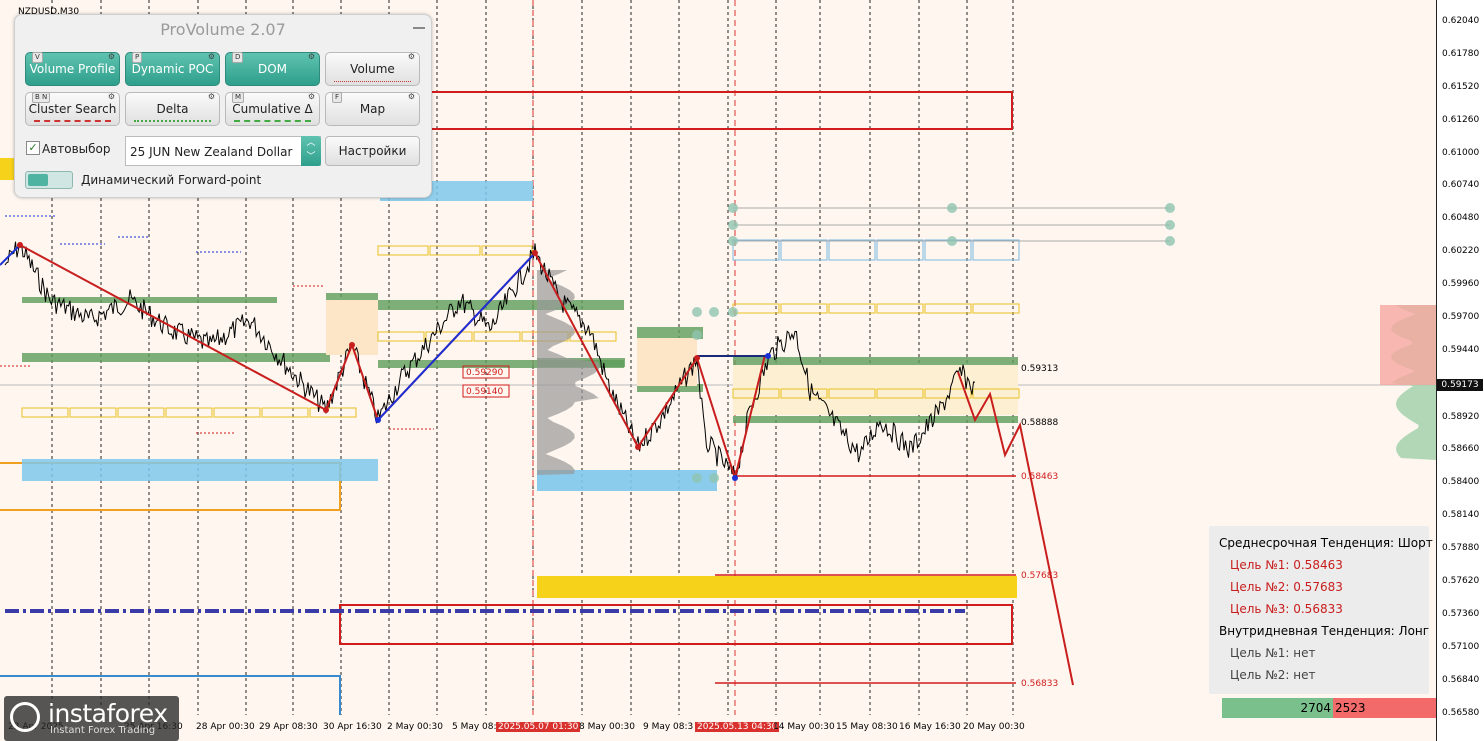  I want to click on price-tick: 0.58400, so click(1461, 482).